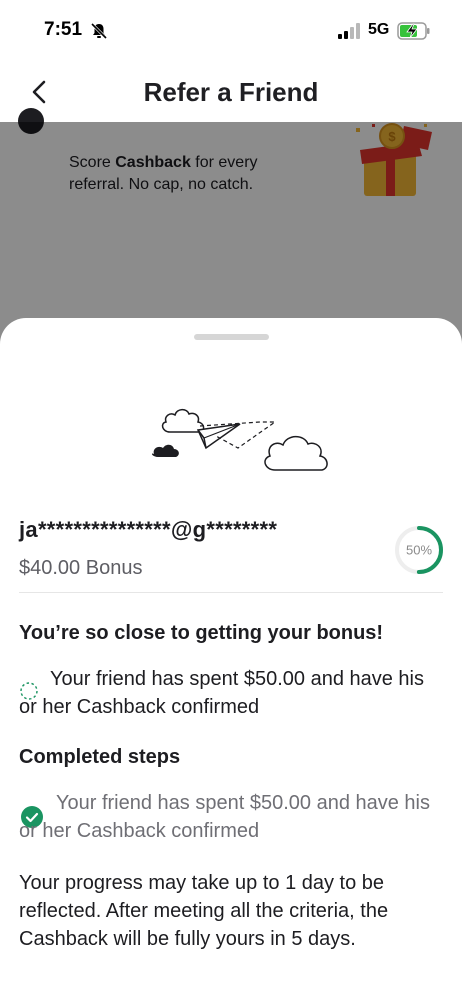  What do you see at coordinates (99, 31) in the screenshot?
I see `bell-slash-icon` at bounding box center [99, 31].